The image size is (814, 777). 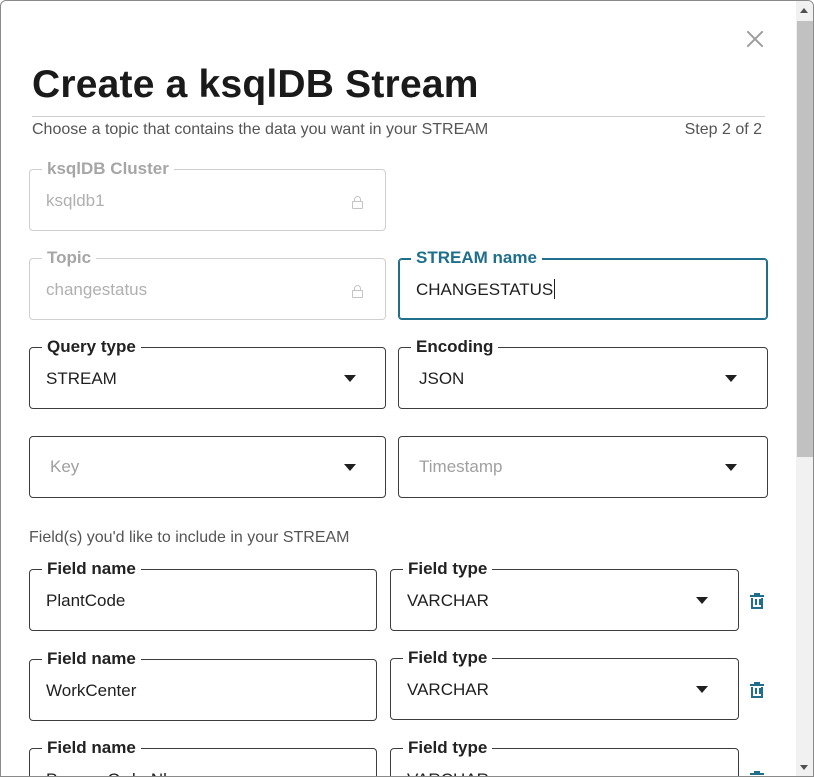 I want to click on scrollbar-thumb, so click(x=805, y=239).